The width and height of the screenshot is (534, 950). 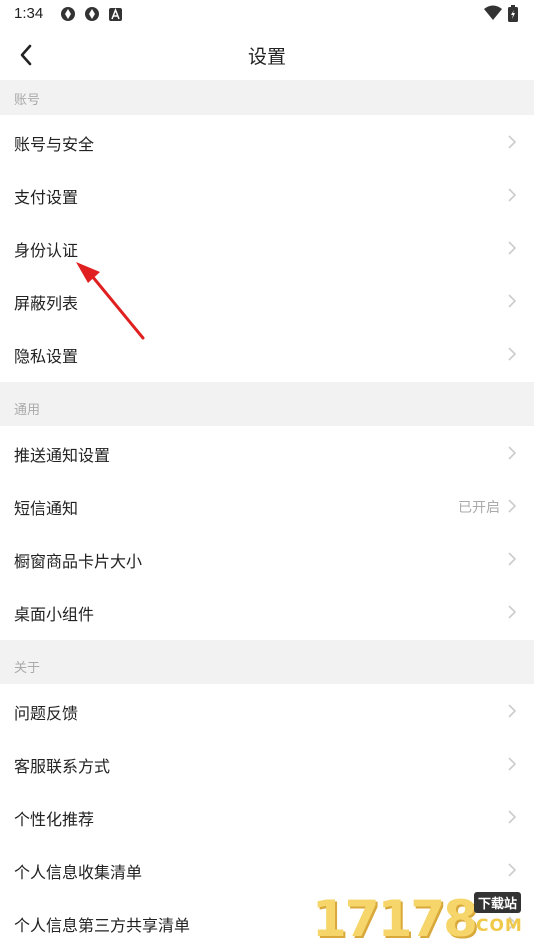 What do you see at coordinates (498, 902) in the screenshot?
I see `watermark-tag: 下载站` at bounding box center [498, 902].